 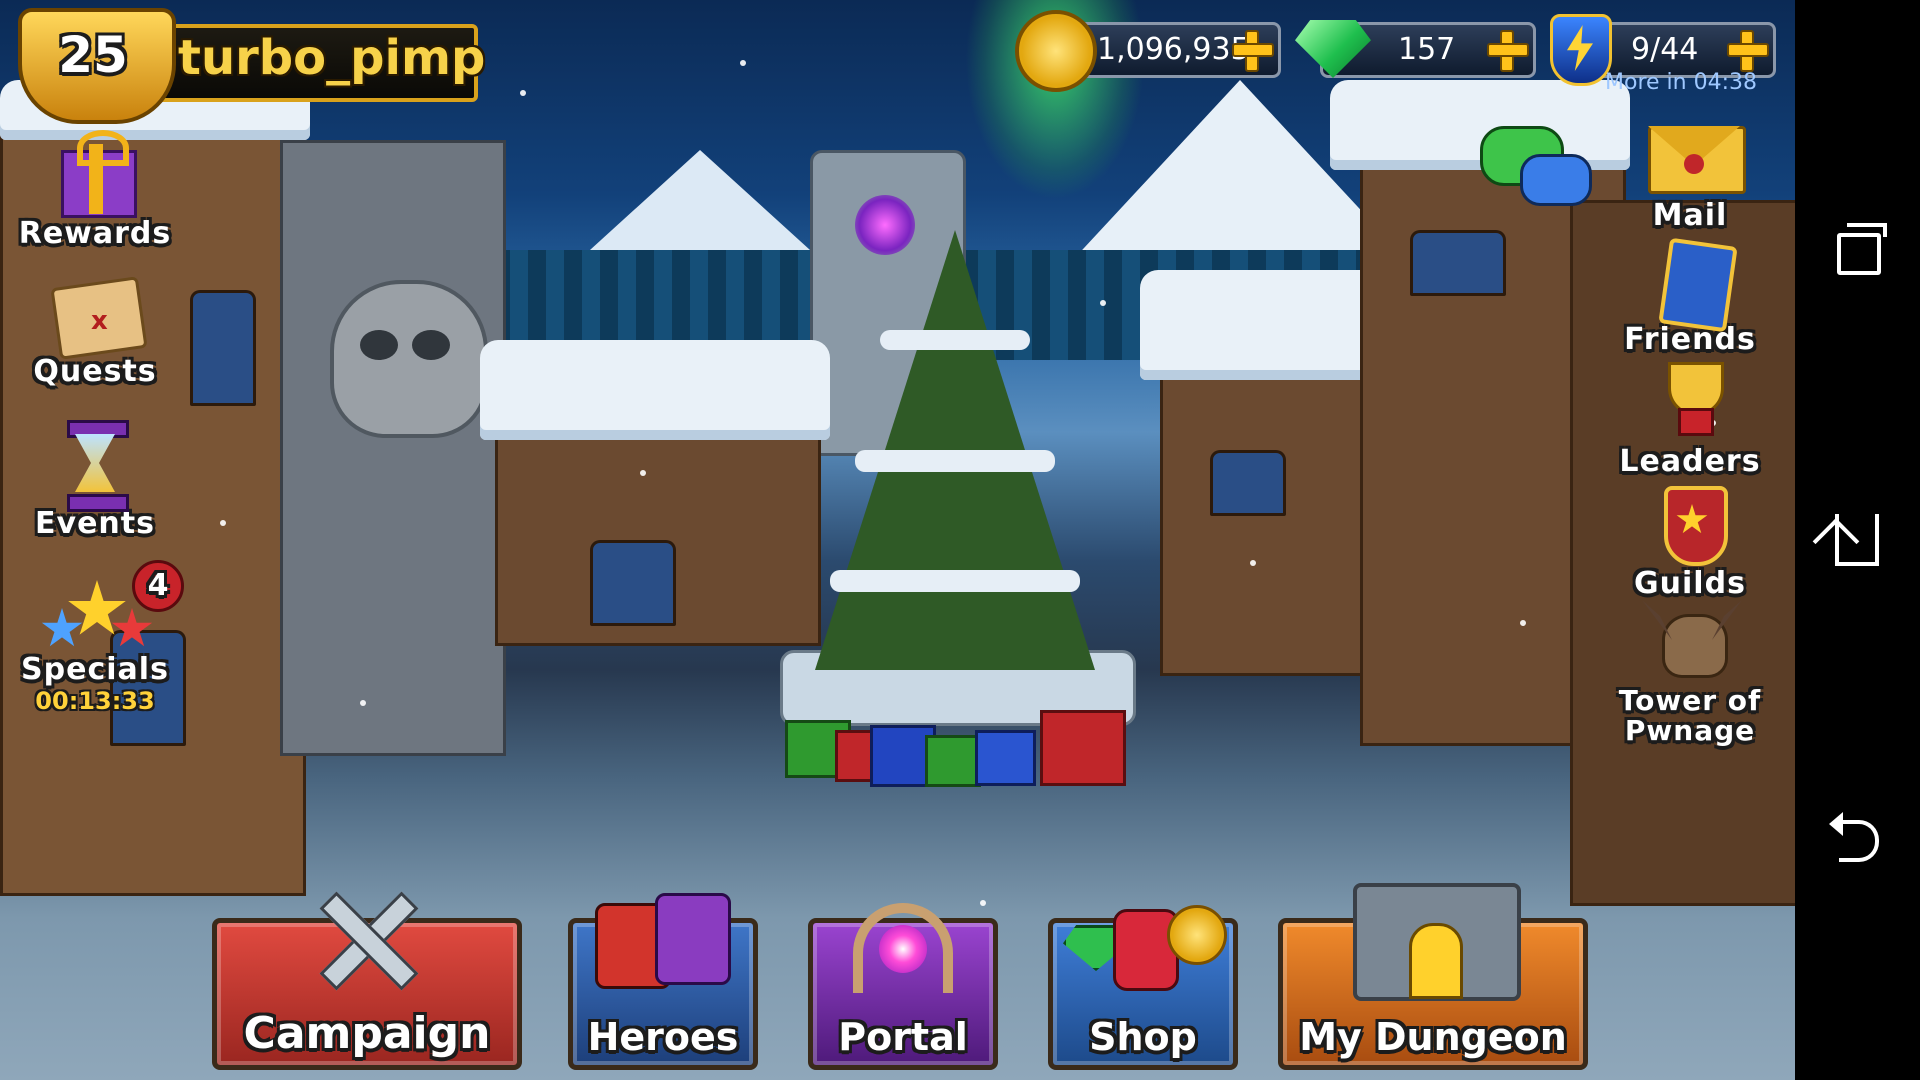 What do you see at coordinates (1690, 523) in the screenshot?
I see `shield-icon` at bounding box center [1690, 523].